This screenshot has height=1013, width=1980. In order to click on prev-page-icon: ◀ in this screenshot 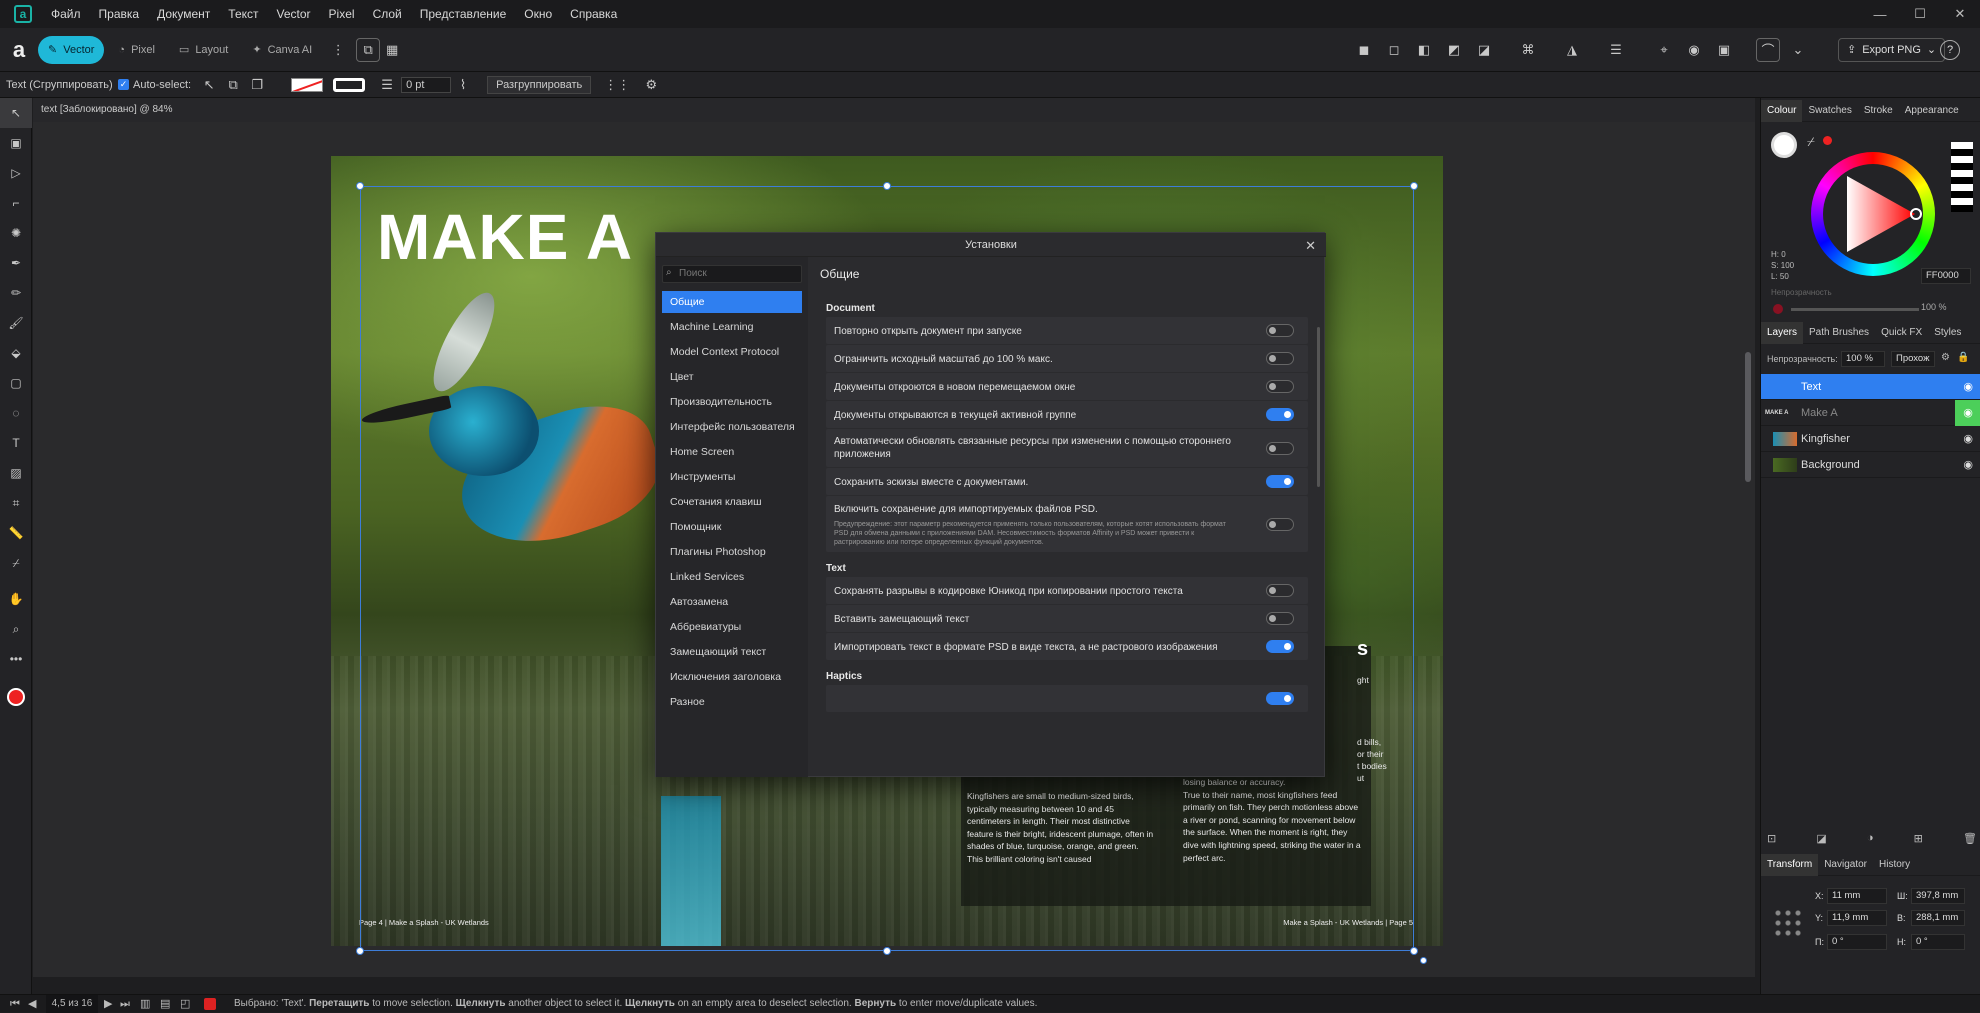, I will do `click(32, 1004)`.